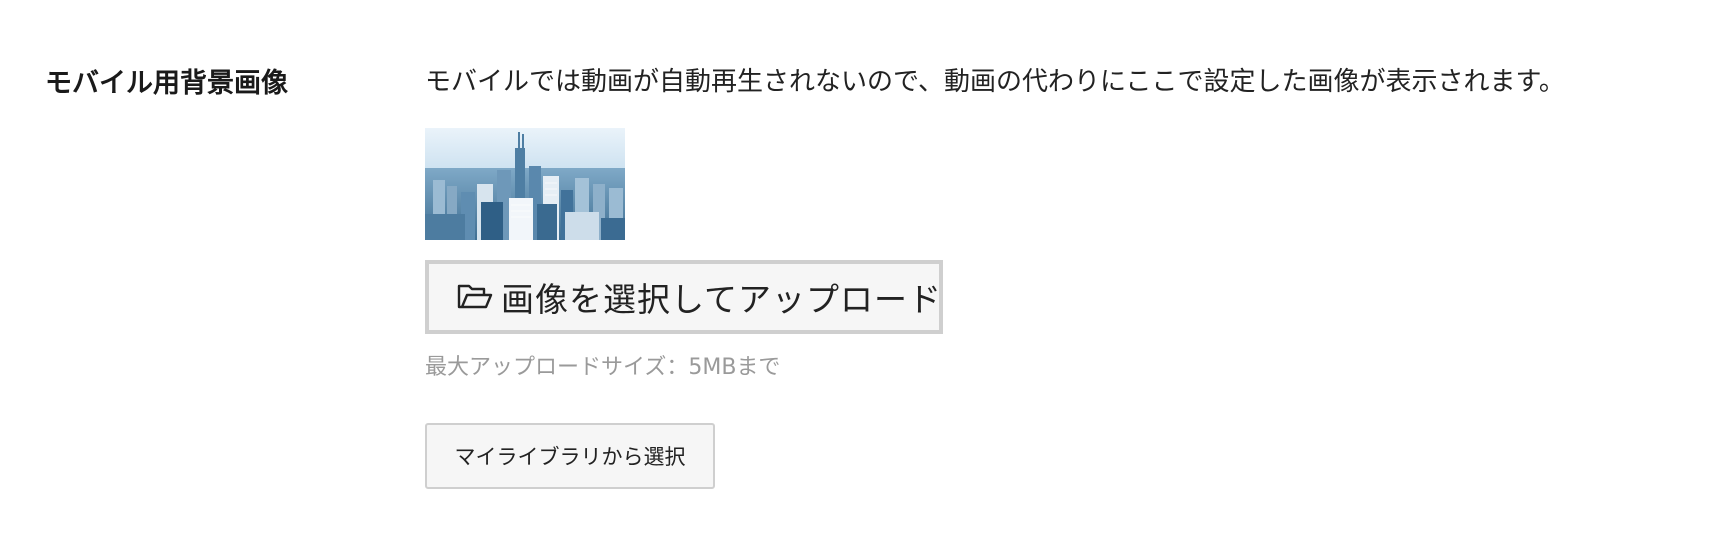 The width and height of the screenshot is (1720, 542). I want to click on select-from-library-button: マイライブラリから選択, so click(570, 456).